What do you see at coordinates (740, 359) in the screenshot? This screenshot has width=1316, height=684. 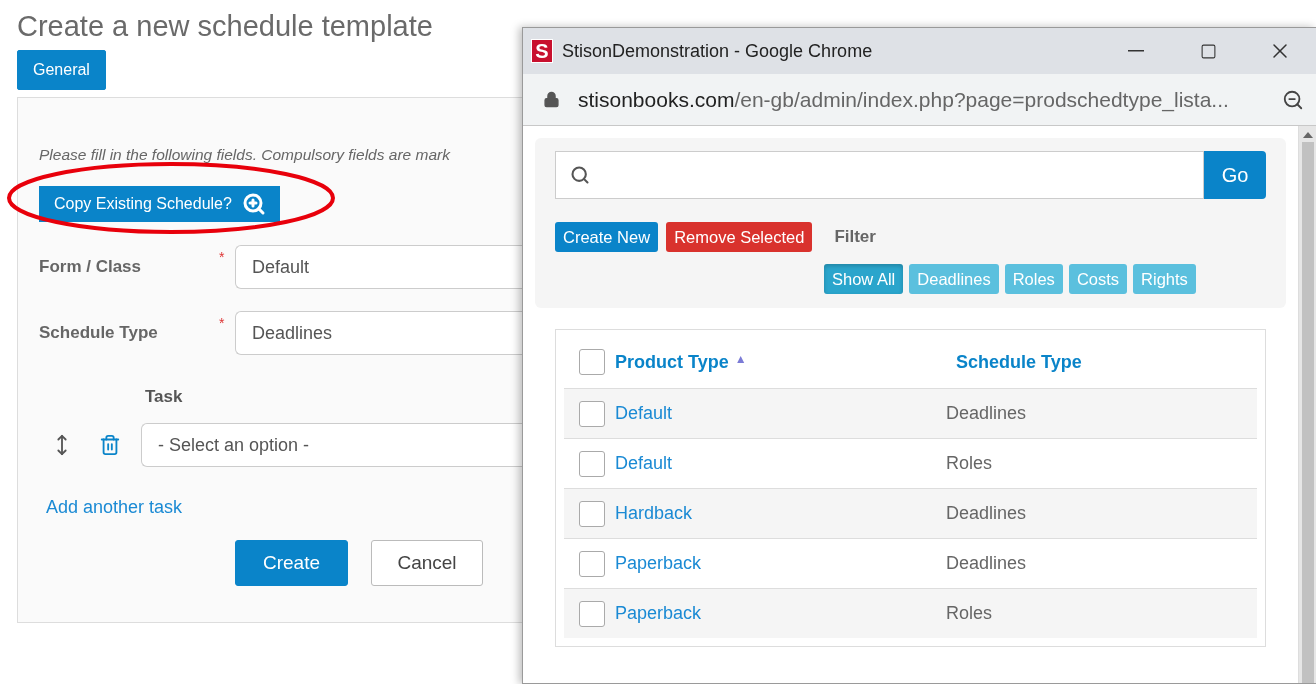 I see `sort-icon: ▲` at bounding box center [740, 359].